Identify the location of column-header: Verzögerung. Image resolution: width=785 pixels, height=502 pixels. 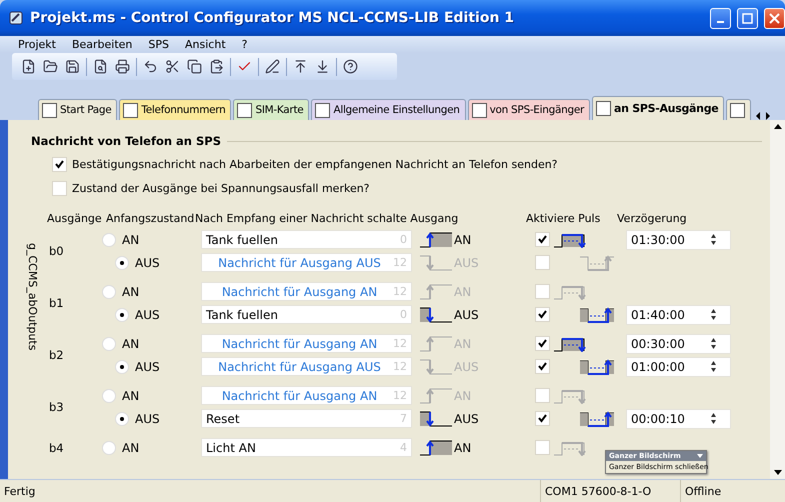
(652, 218).